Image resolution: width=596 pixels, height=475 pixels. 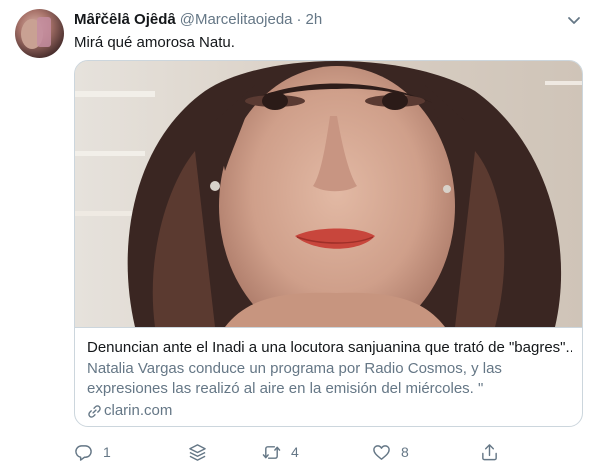 I want to click on like-button: 8, so click(x=390, y=452).